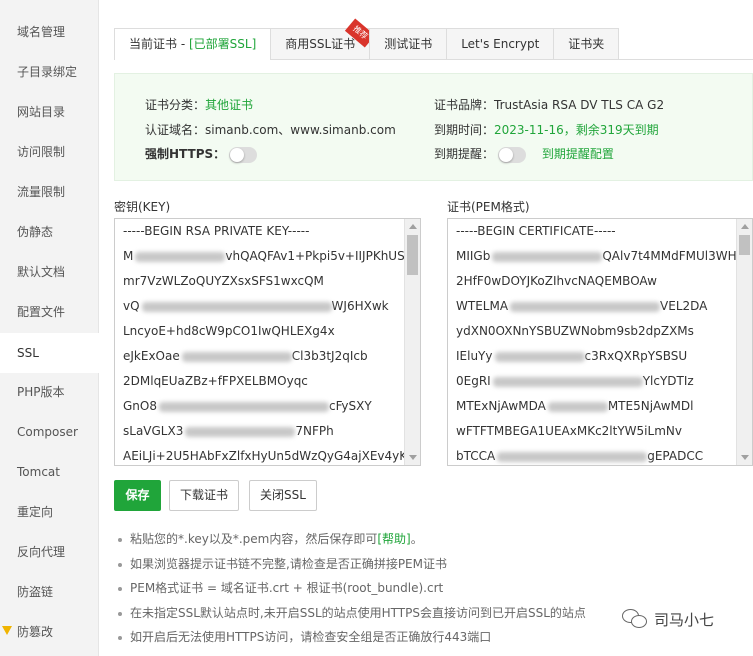 The image size is (753, 656). I want to click on sidebar-item-label: Composer, so click(47, 432).